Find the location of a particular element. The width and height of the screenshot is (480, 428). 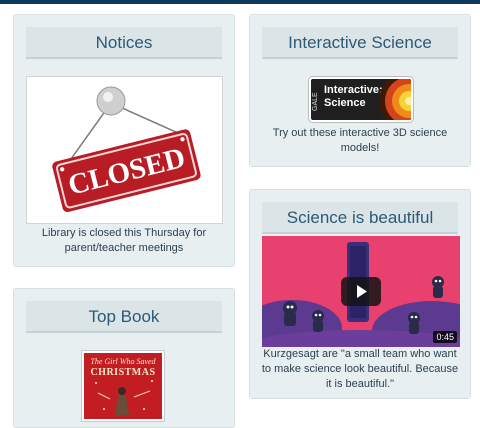

top-book-title: Top Book is located at coordinates (124, 317).